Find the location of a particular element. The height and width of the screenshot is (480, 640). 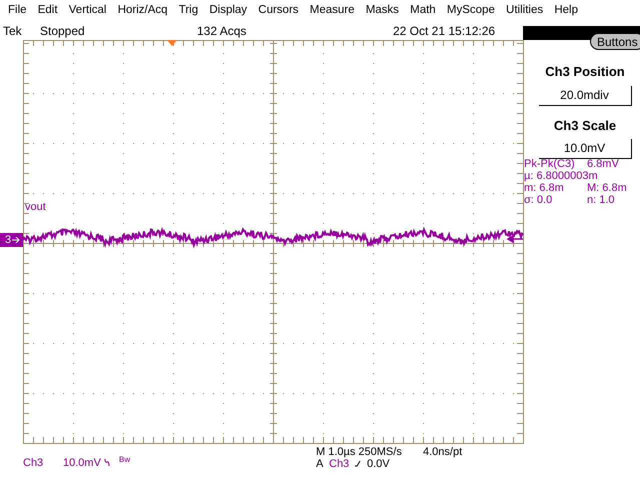

control-value: 10.0mV is located at coordinates (585, 149).